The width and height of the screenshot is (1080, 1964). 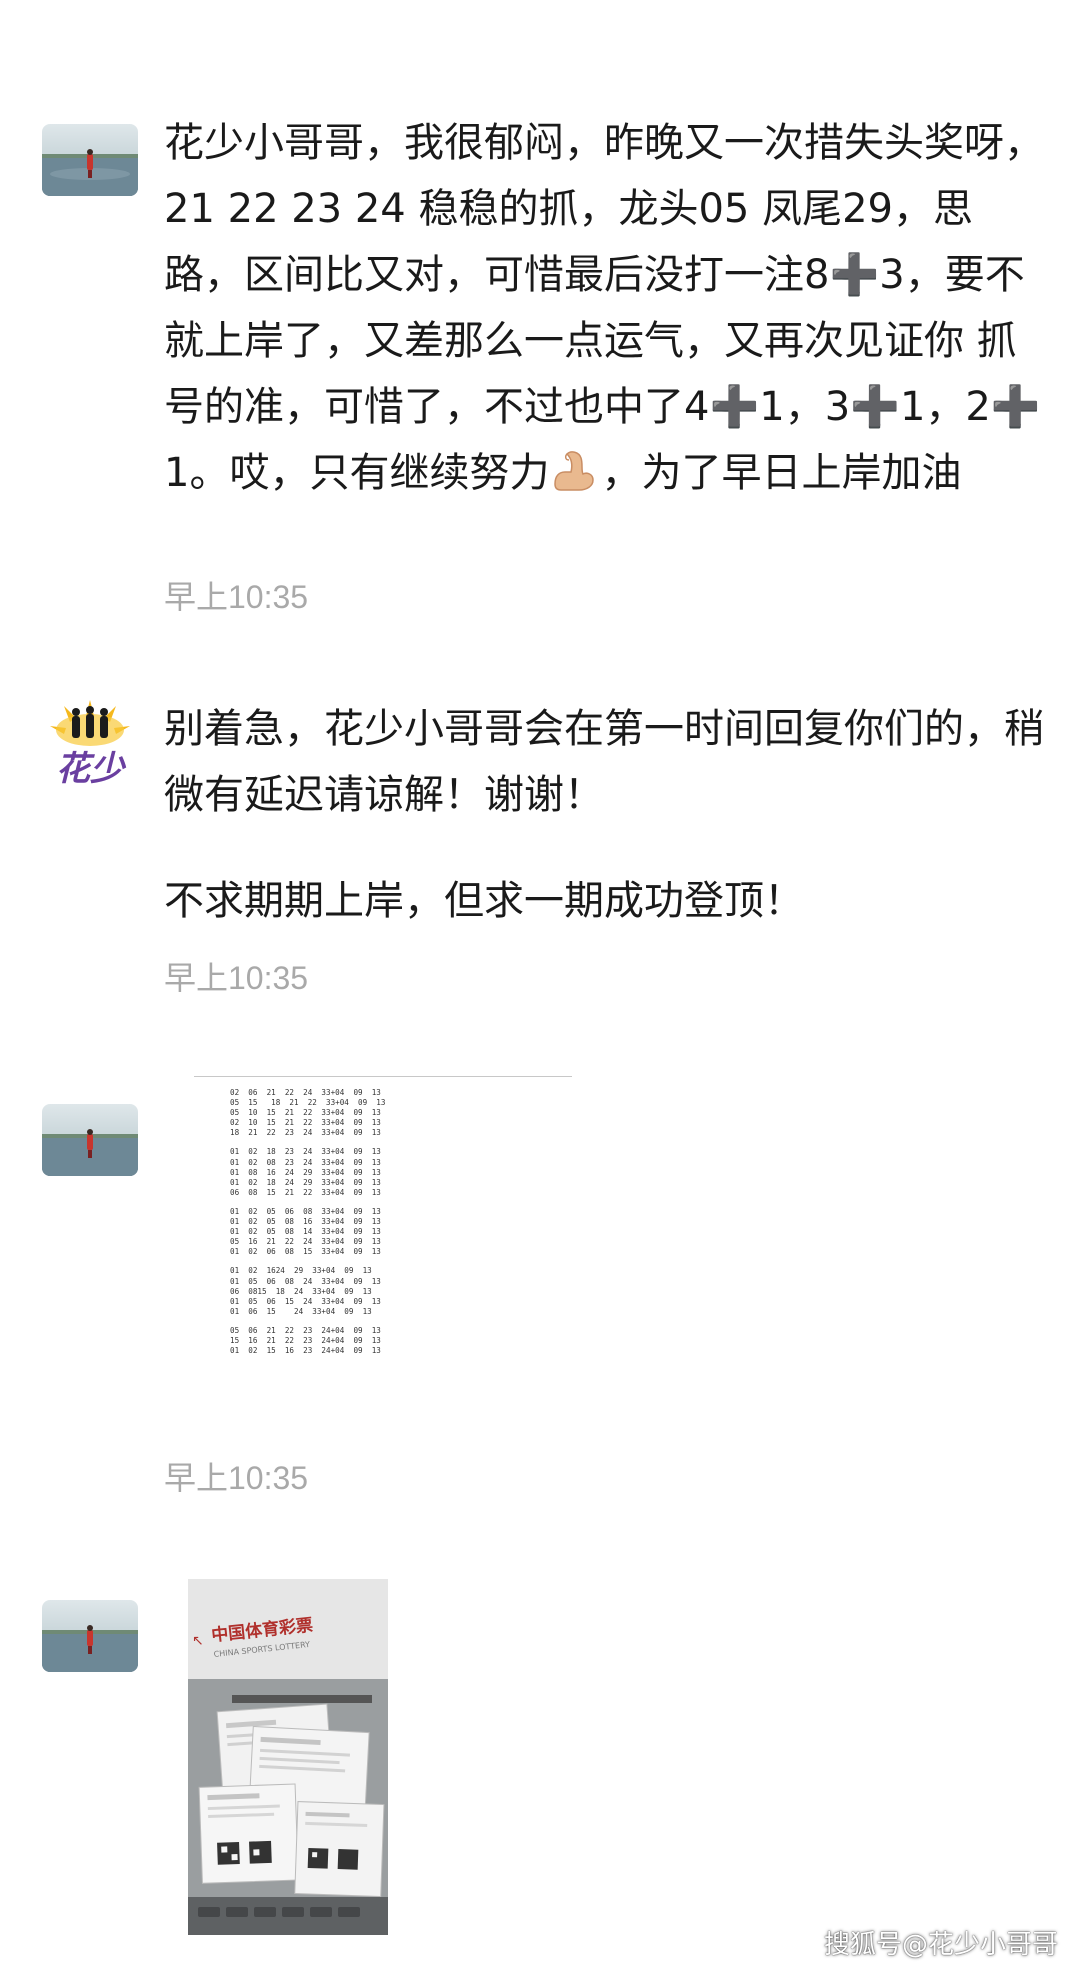 What do you see at coordinates (305, 1113) in the screenshot?
I see `sheet-number-line: 05 10 15 21 22 33+04 09 13` at bounding box center [305, 1113].